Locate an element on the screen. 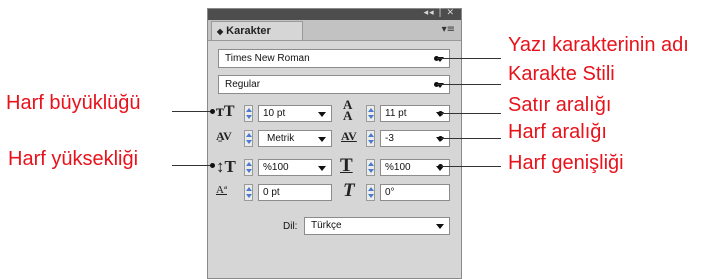  tab-karakter: ◆ Karakter is located at coordinates (257, 30).